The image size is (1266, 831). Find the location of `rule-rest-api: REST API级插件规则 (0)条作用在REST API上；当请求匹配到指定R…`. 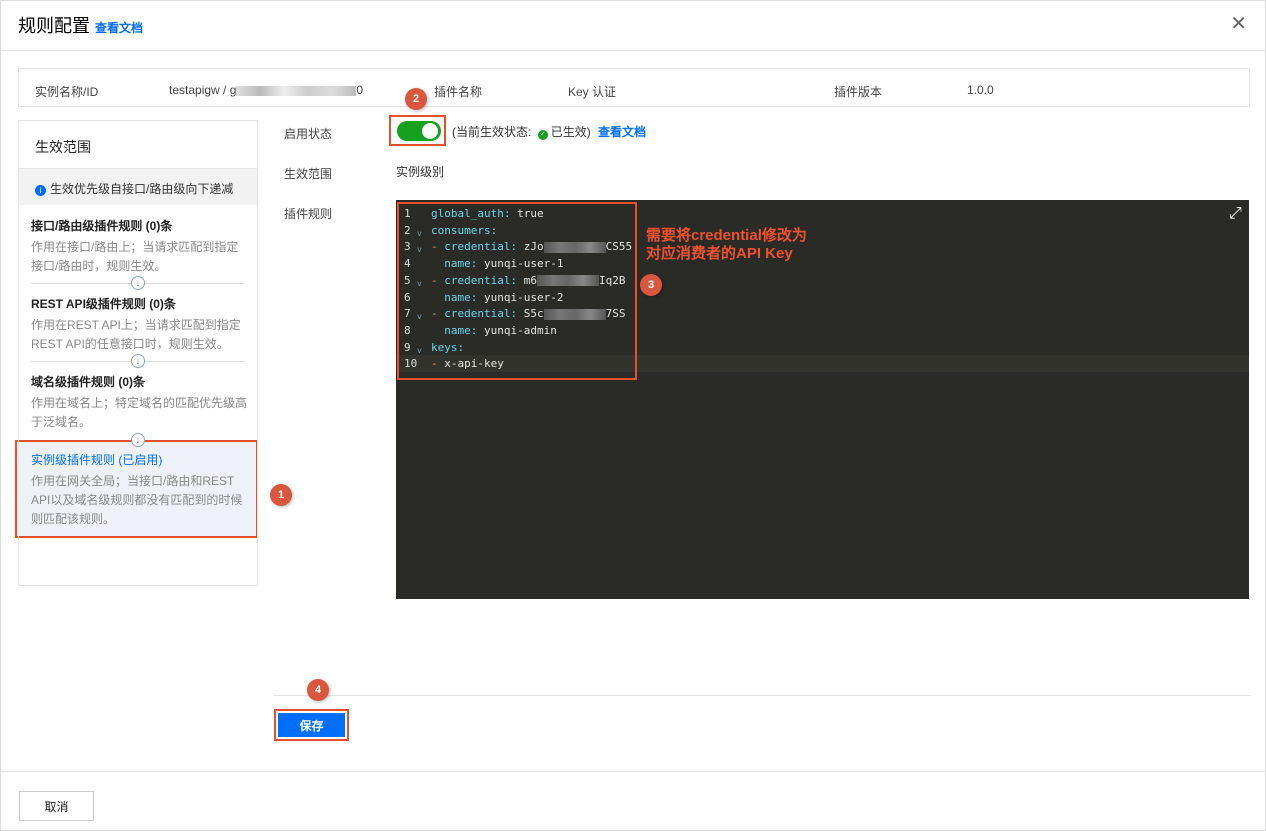

rule-rest-api: REST API级插件规则 (0)条作用在REST API上；当请求匹配到指定R… is located at coordinates (140, 324).